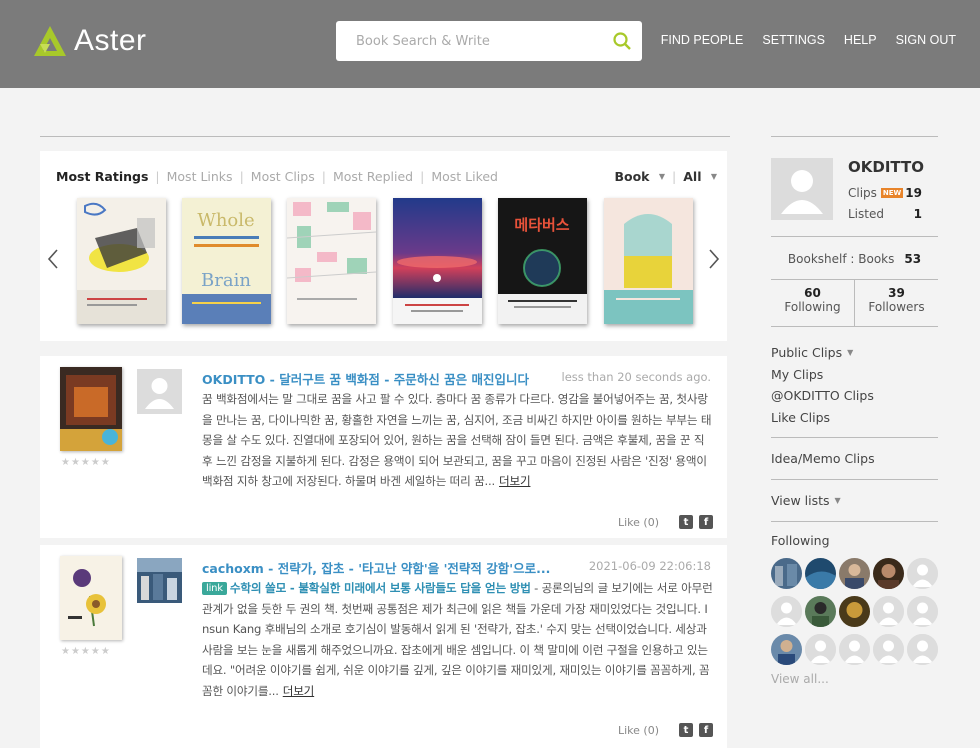 This screenshot has height=748, width=980. What do you see at coordinates (283, 176) in the screenshot?
I see `tab-most-clips: Most Clips` at bounding box center [283, 176].